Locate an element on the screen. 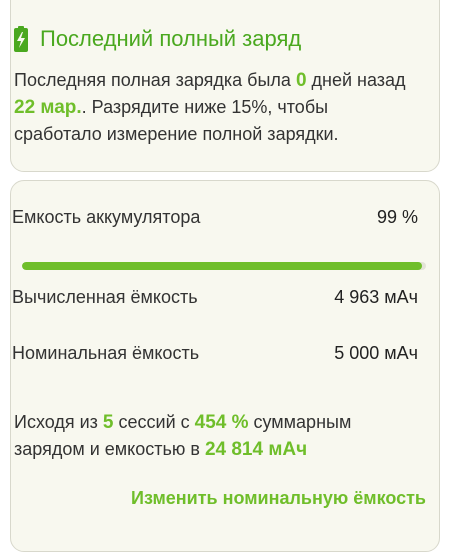  sessions-count: 5 is located at coordinates (108, 422).